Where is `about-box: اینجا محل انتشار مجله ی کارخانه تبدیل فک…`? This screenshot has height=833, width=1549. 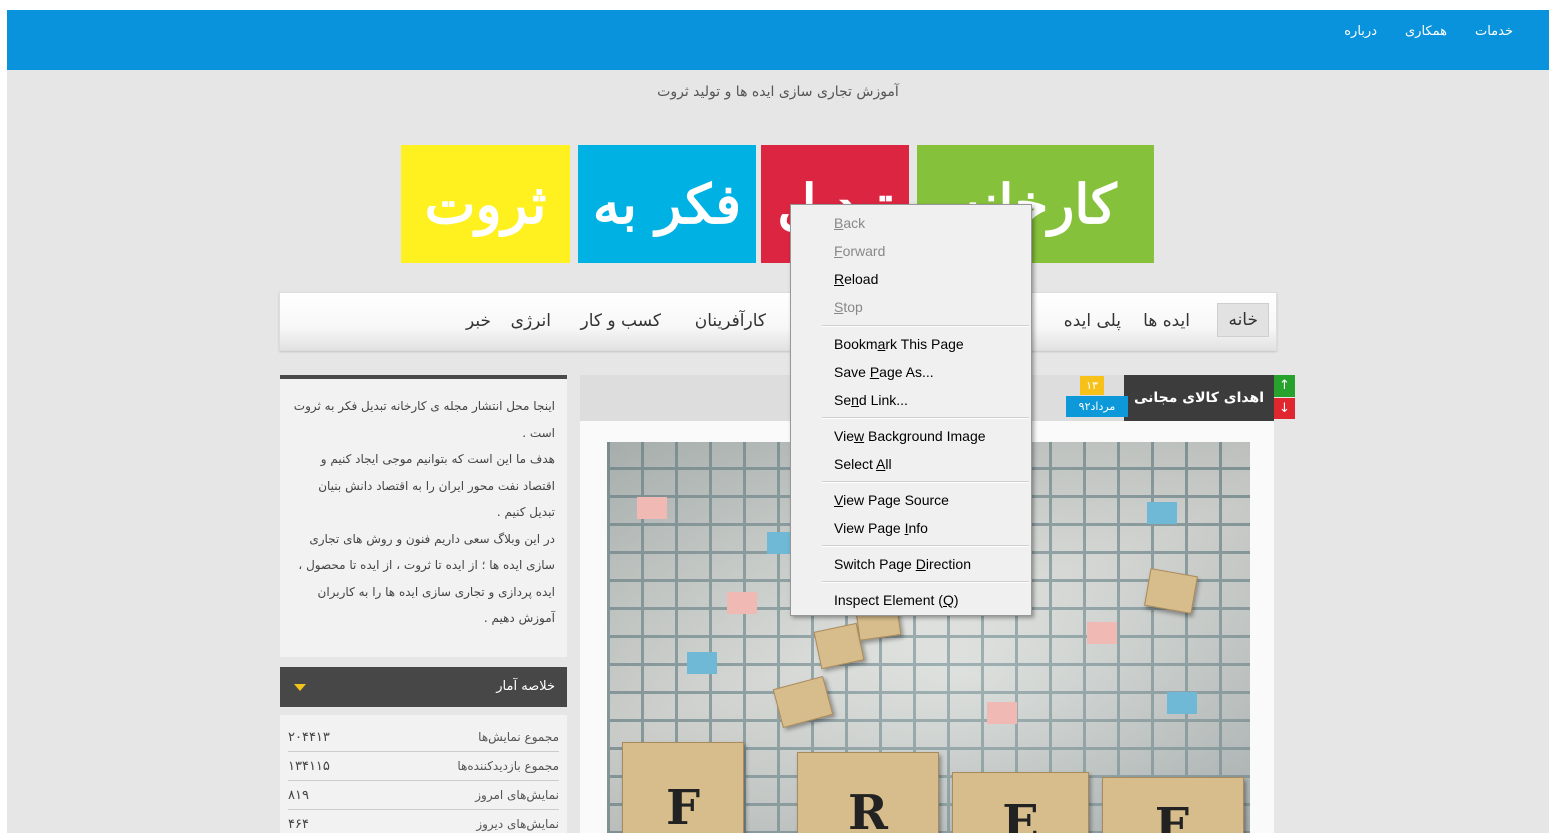
about-box: اینجا محل انتشار مجله ی کارخانه تبدیل فک… is located at coordinates (423, 516).